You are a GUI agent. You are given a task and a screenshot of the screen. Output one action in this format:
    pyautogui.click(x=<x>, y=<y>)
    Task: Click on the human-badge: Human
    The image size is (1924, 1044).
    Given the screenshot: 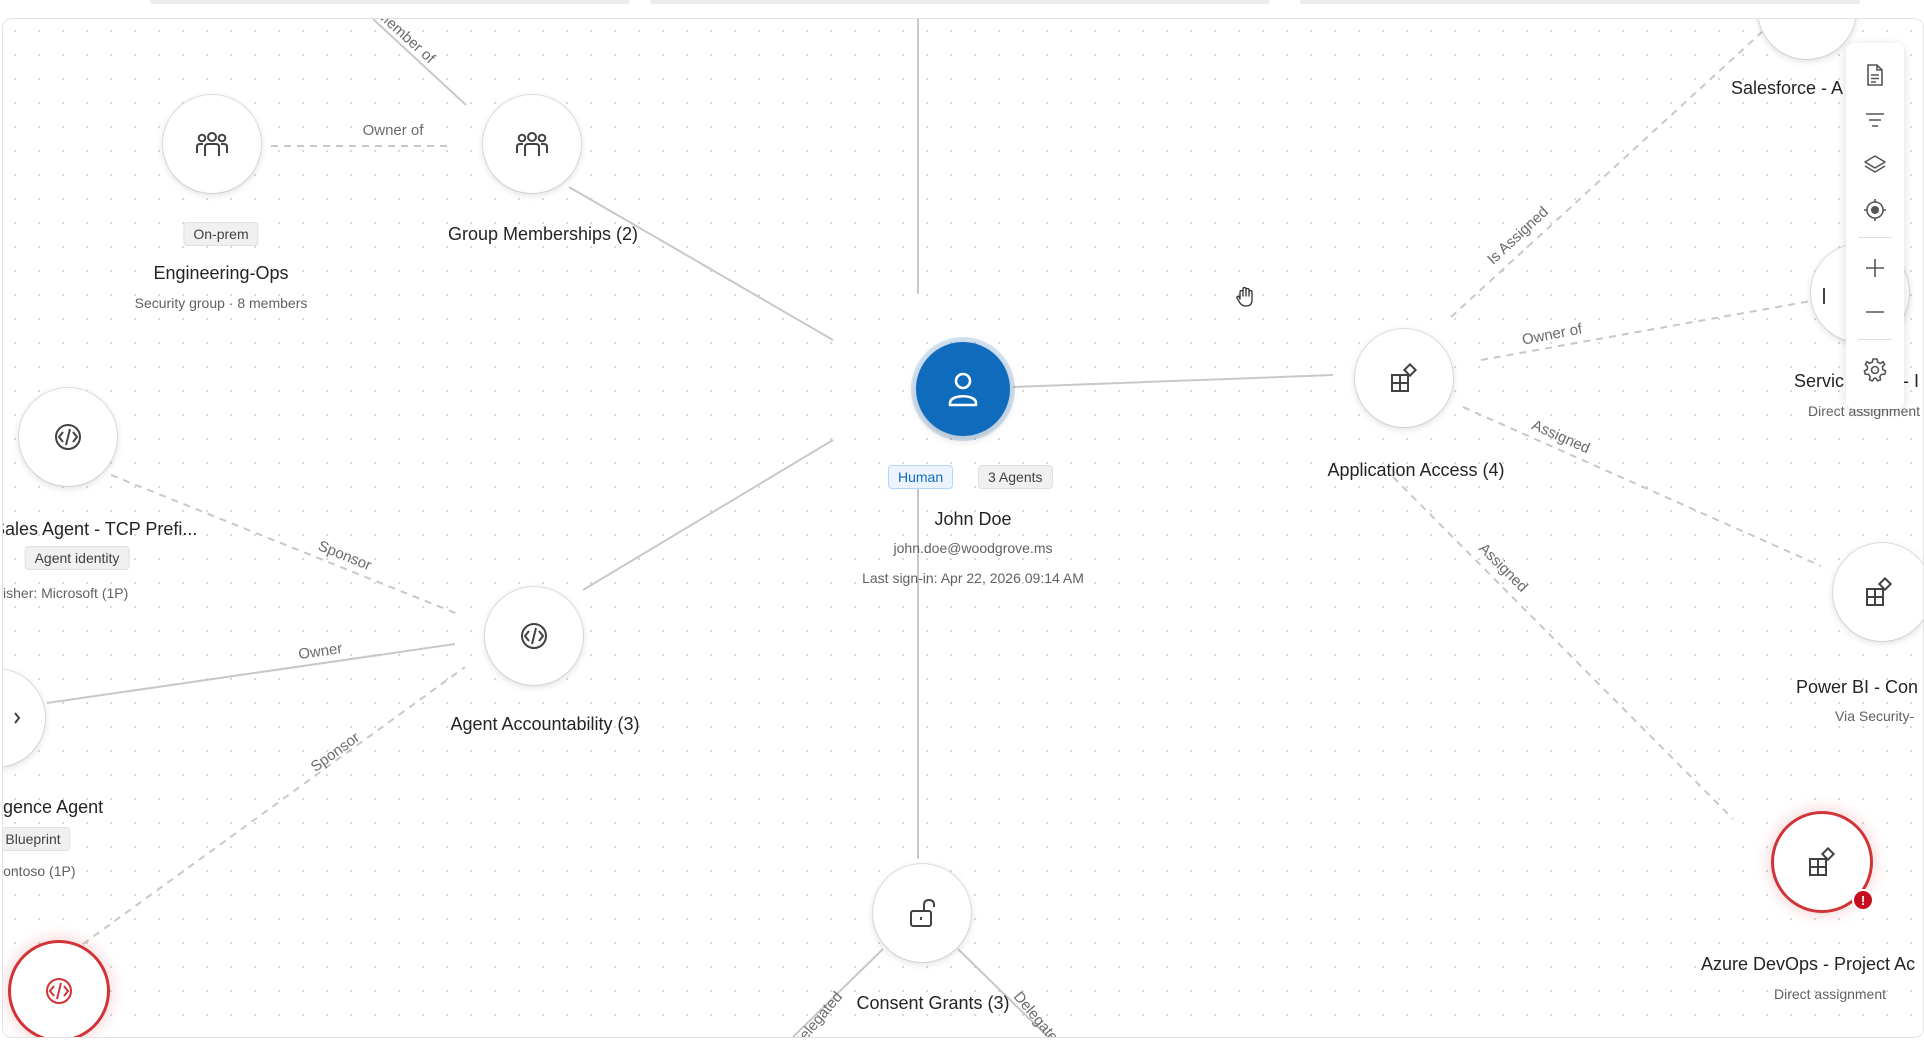 What is the action you would take?
    pyautogui.click(x=921, y=477)
    